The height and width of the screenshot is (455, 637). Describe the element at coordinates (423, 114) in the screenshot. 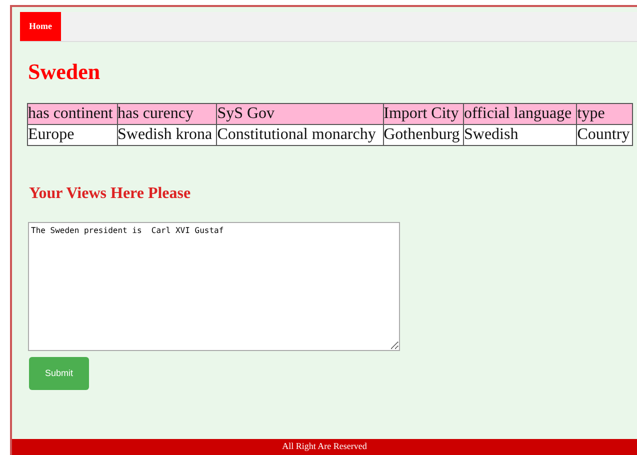

I see `column-header: Import City` at that location.